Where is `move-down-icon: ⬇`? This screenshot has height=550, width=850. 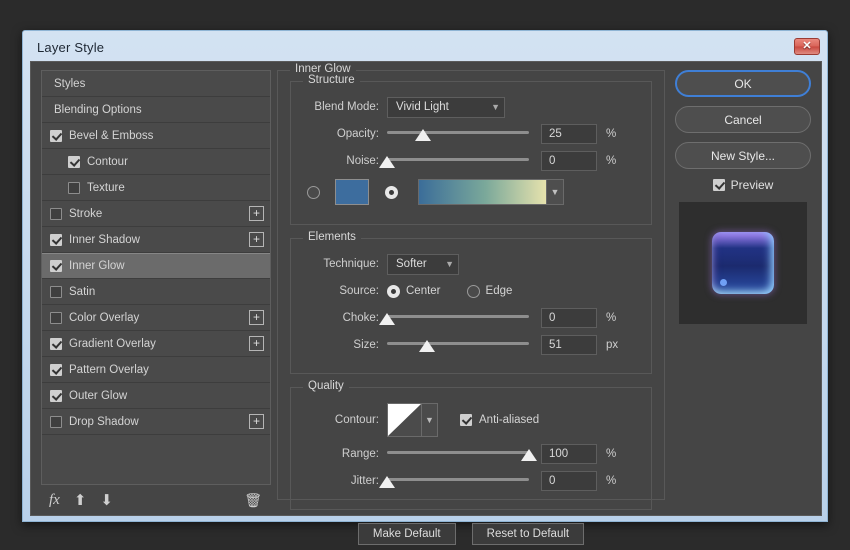 move-down-icon: ⬇ is located at coordinates (106, 500).